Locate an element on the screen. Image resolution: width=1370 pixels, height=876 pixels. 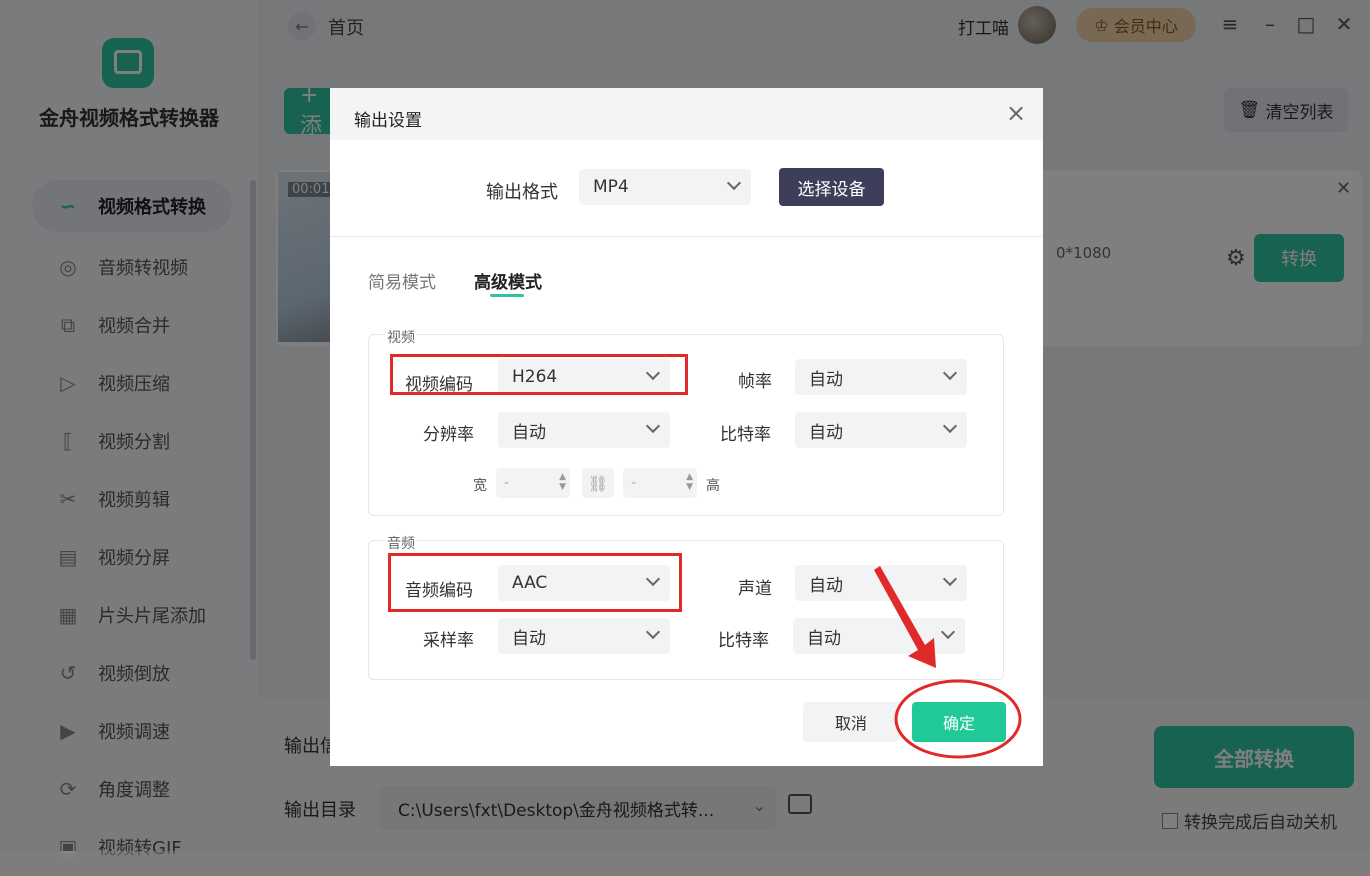
video-bitrate-label: 比特率 is located at coordinates (745, 435).